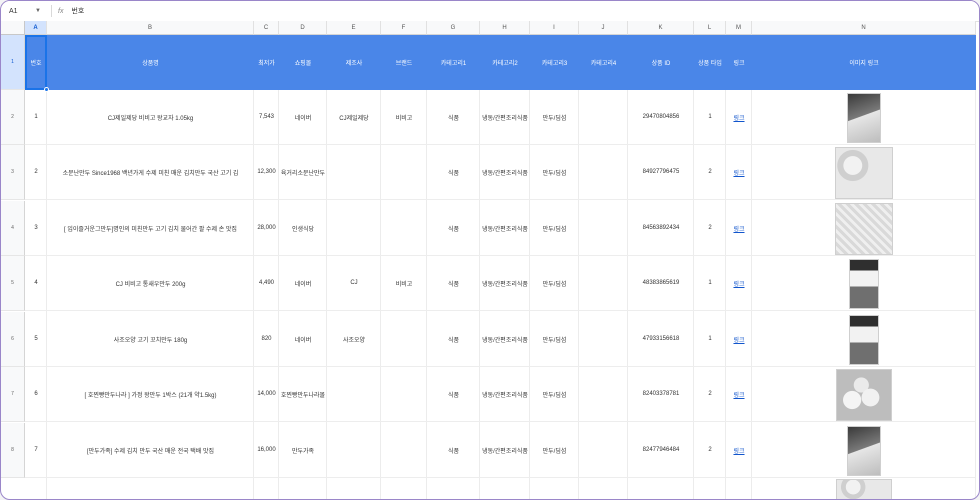 This screenshot has height=500, width=980. What do you see at coordinates (303, 62) in the screenshot?
I see `header-cell: 쇼핑몰` at bounding box center [303, 62].